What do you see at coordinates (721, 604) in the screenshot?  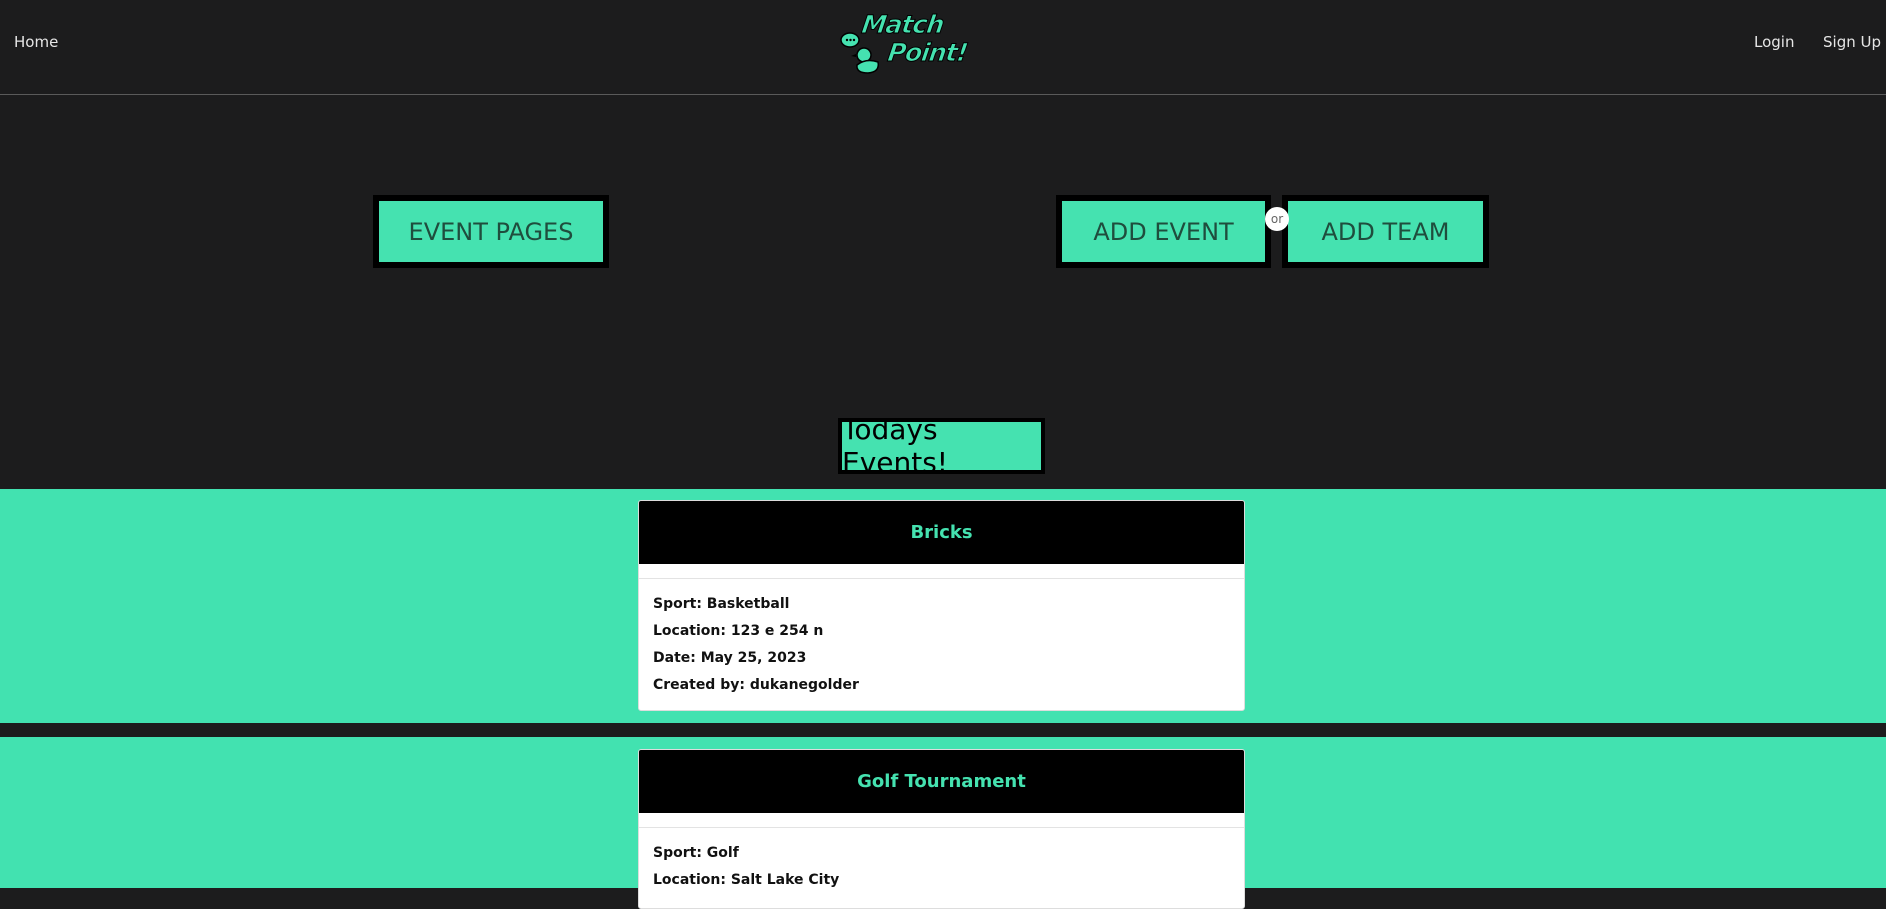 I see `event-sport: Sport: Basketball` at bounding box center [721, 604].